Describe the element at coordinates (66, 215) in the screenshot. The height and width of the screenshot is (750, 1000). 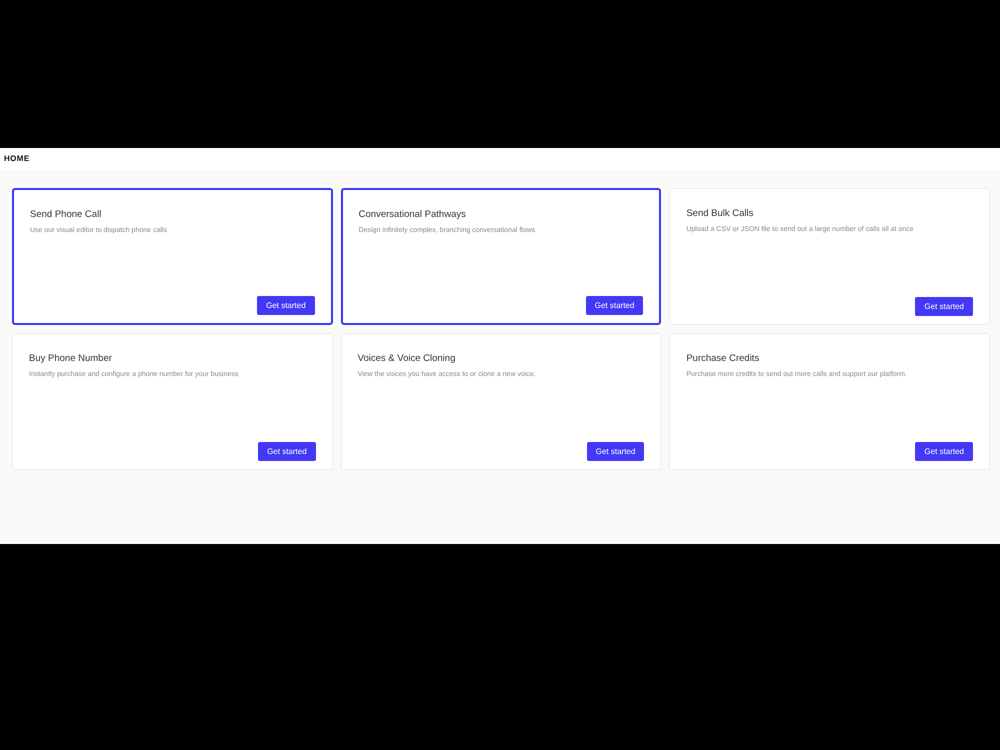
I see `card-title: Send Phone Call` at that location.